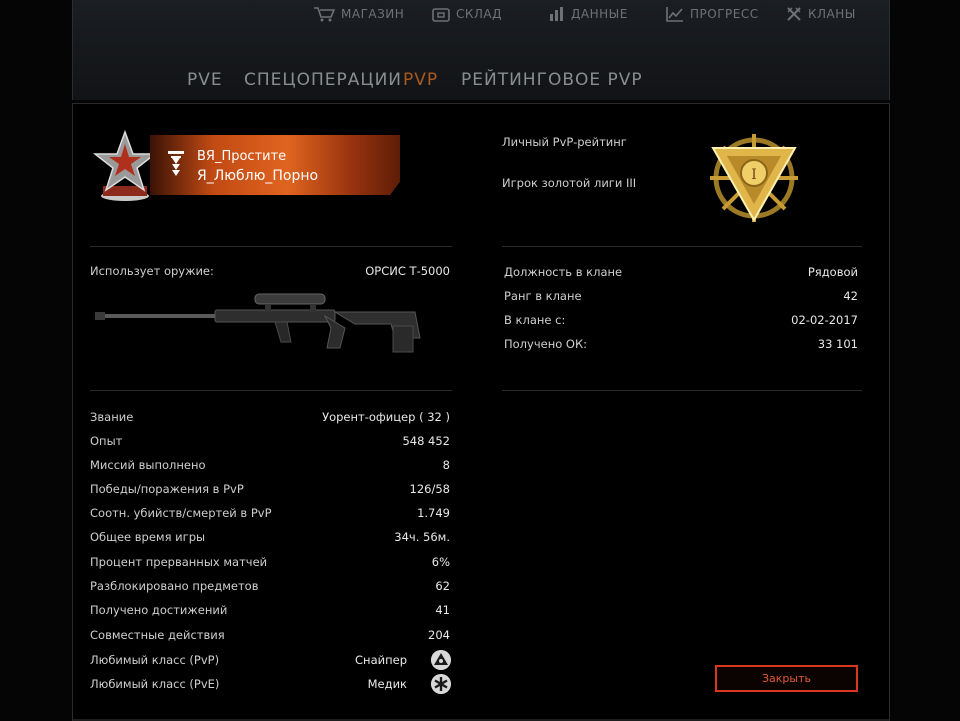  What do you see at coordinates (174, 586) in the screenshot?
I see `stat-label: Разблокировано предметов` at bounding box center [174, 586].